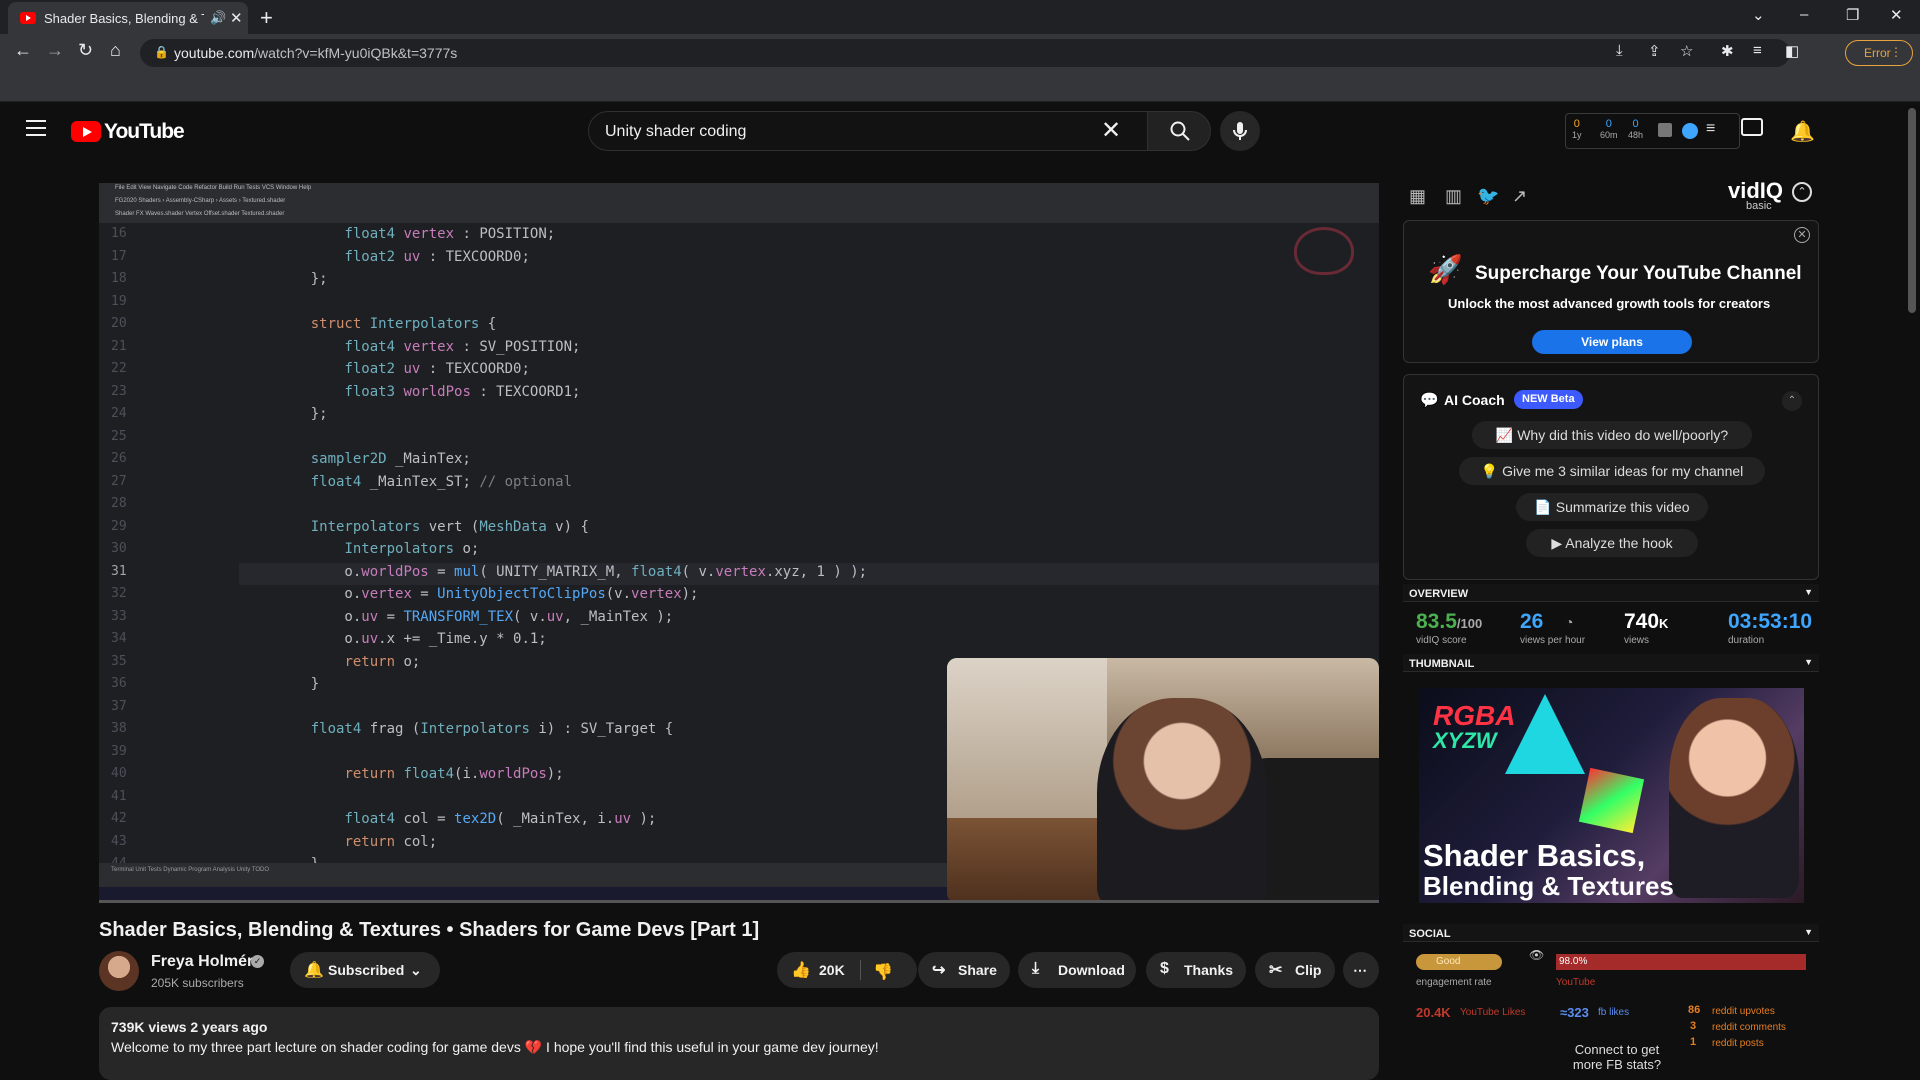 This screenshot has height=1080, width=1920. I want to click on reddit-comments-value: 3, so click(1693, 1026).